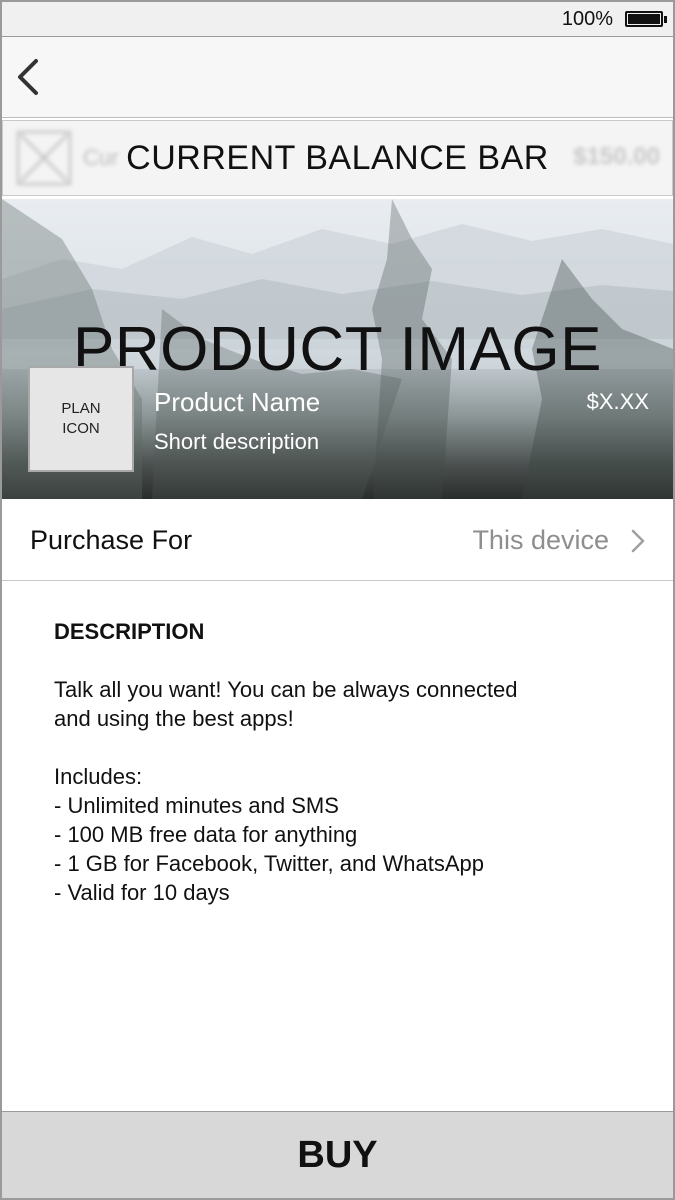 This screenshot has height=1200, width=675. Describe the element at coordinates (98, 776) in the screenshot. I see `includes-label: Includes:` at that location.